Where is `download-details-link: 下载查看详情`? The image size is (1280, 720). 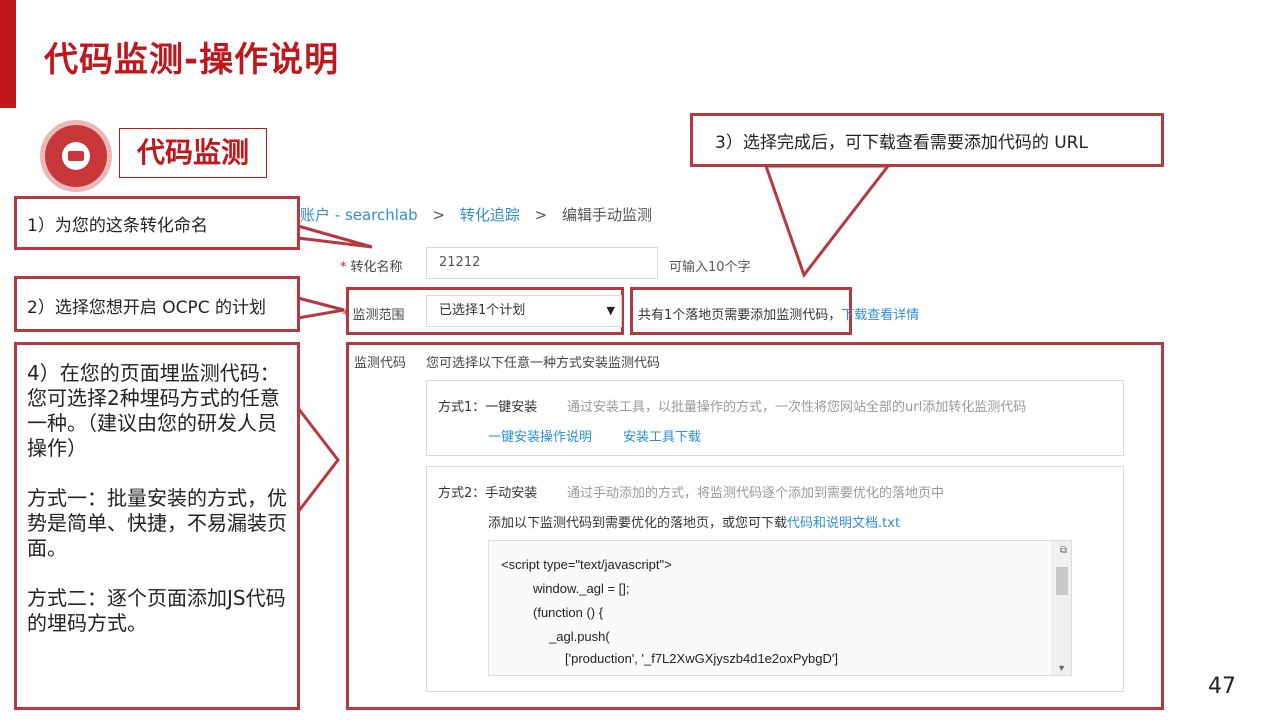 download-details-link: 下载查看详情 is located at coordinates (880, 315).